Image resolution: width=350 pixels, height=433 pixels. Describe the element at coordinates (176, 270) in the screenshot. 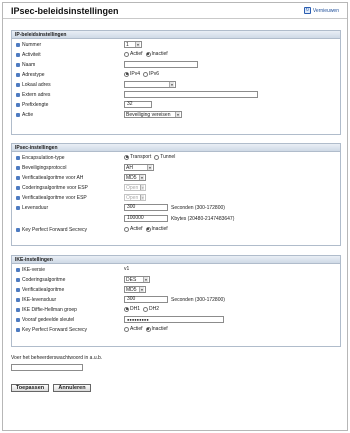

I see `row-ike-version: IKE-versie v1` at that location.